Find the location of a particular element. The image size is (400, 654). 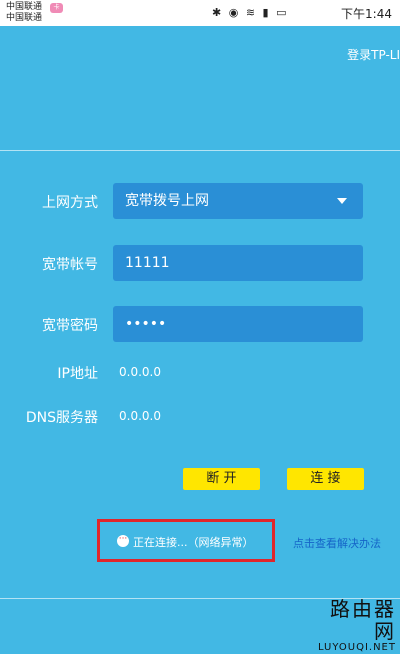

watermark-line1: 路由器网 is located at coordinates (363, 620).